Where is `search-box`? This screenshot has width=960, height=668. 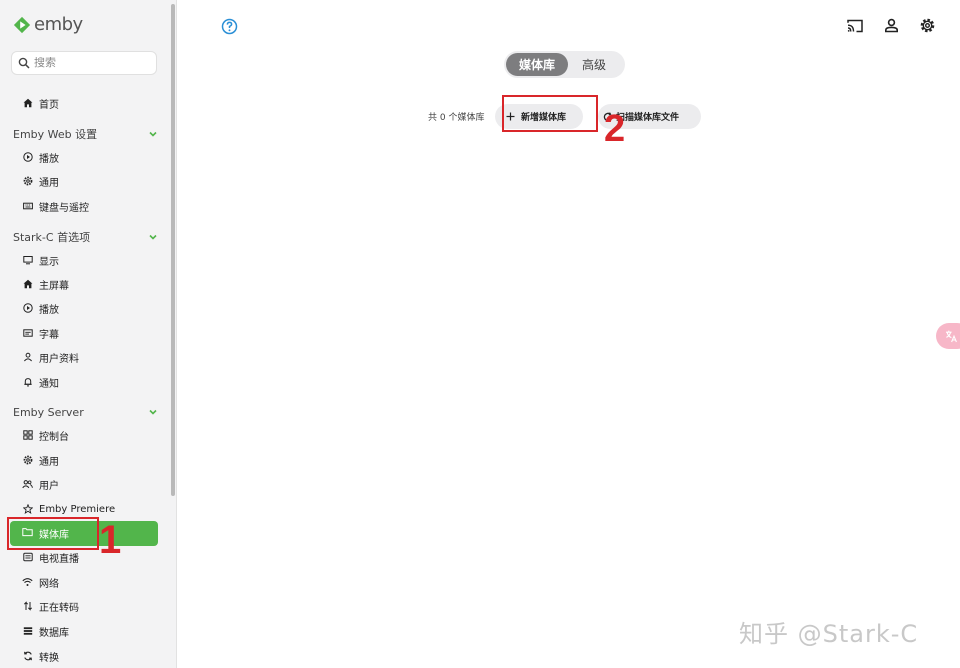 search-box is located at coordinates (84, 63).